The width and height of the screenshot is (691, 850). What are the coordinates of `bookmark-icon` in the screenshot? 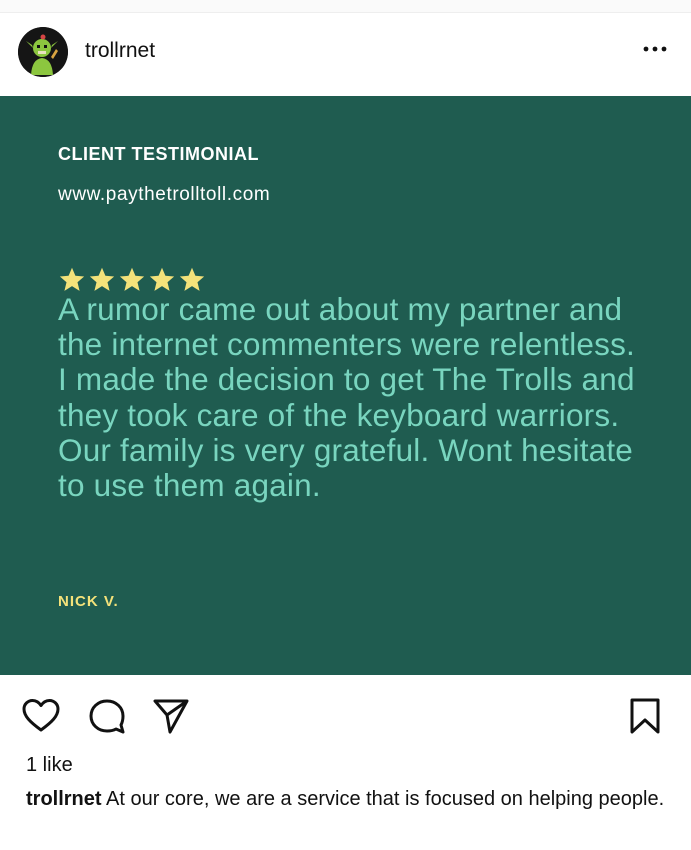 It's located at (645, 716).